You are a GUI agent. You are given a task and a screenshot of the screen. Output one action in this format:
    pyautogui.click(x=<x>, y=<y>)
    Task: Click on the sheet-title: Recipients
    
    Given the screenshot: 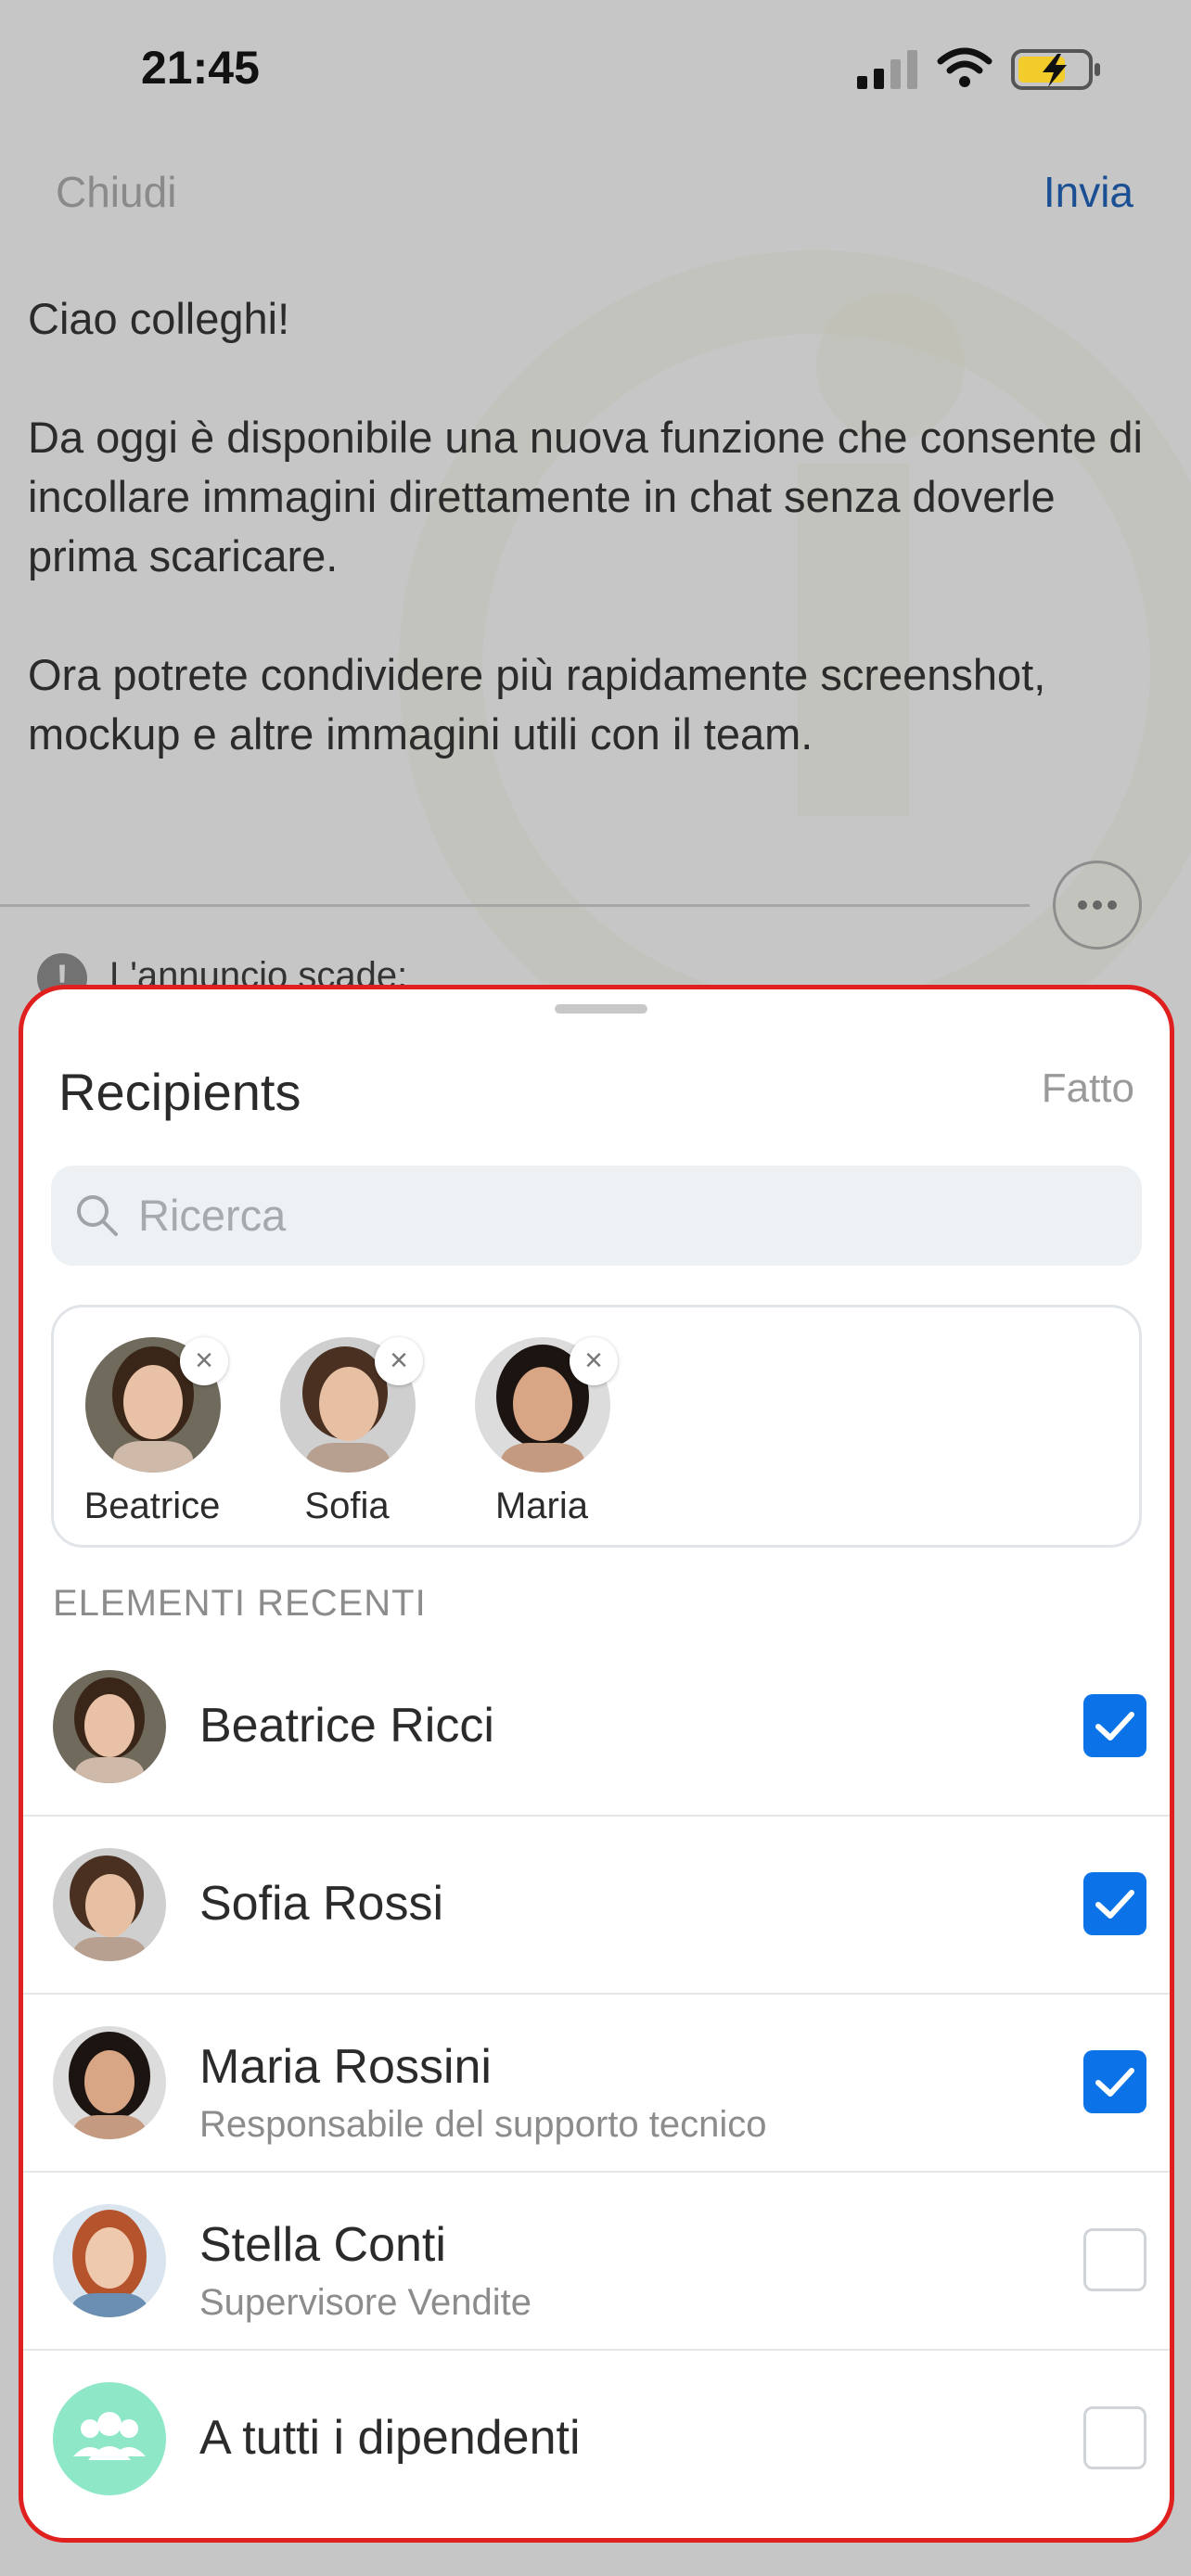 What is the action you would take?
    pyautogui.click(x=179, y=1092)
    